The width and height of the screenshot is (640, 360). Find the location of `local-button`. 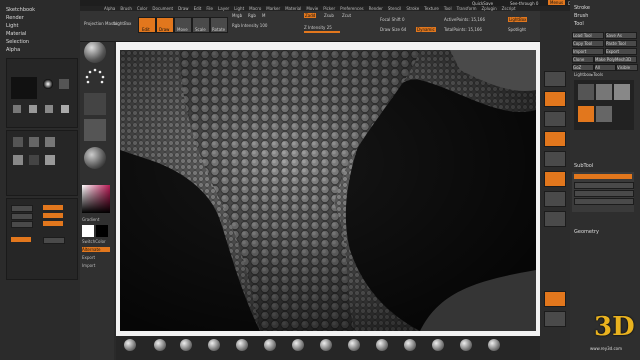

local-button is located at coordinates (555, 139).